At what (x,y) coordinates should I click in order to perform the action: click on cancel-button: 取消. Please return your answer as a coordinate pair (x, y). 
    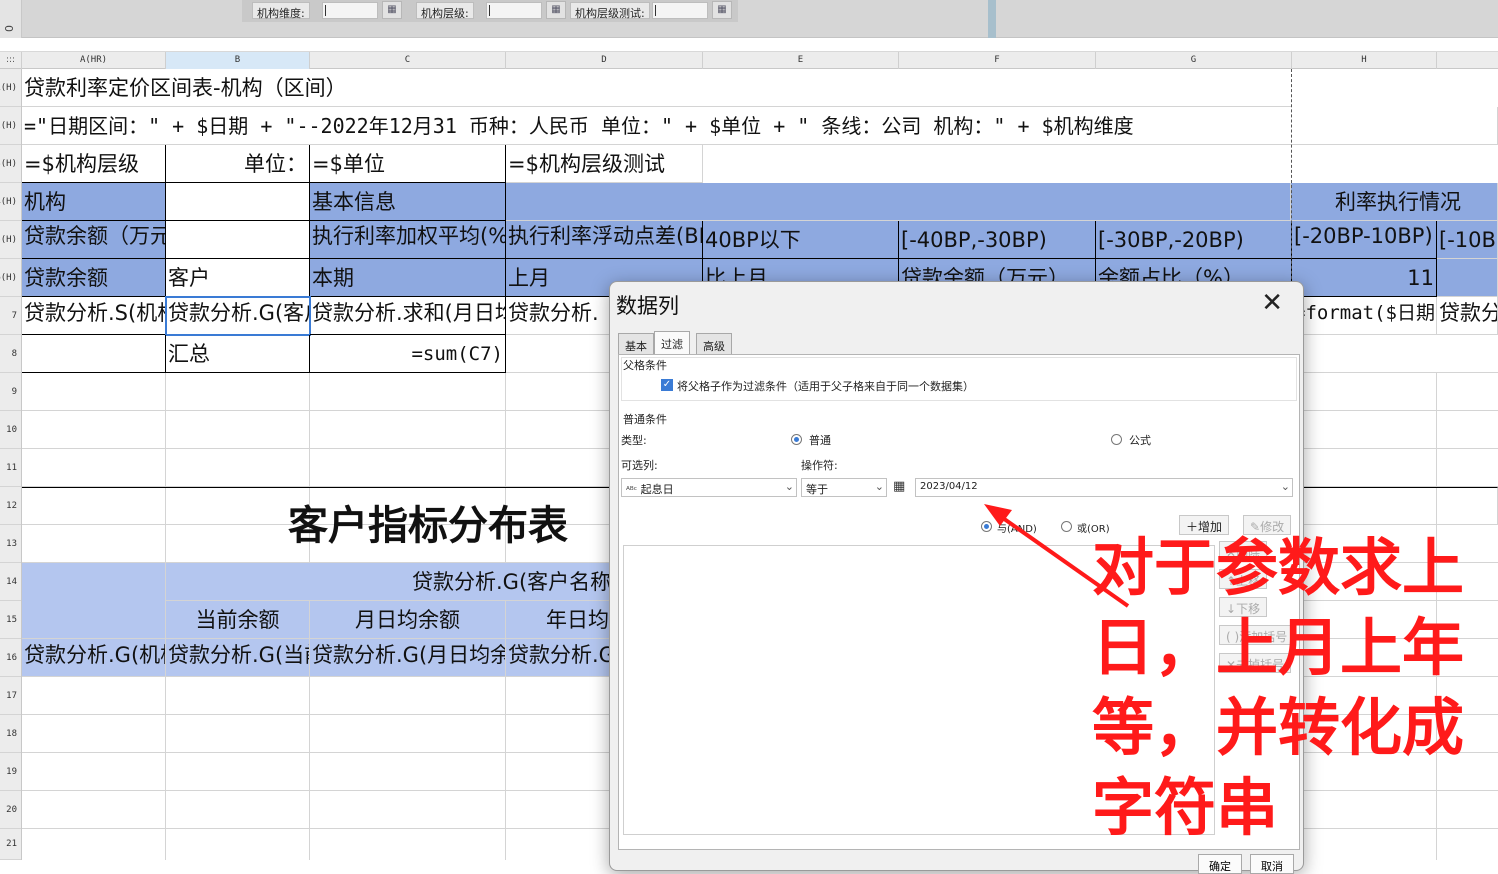
    Looking at the image, I should click on (1272, 864).